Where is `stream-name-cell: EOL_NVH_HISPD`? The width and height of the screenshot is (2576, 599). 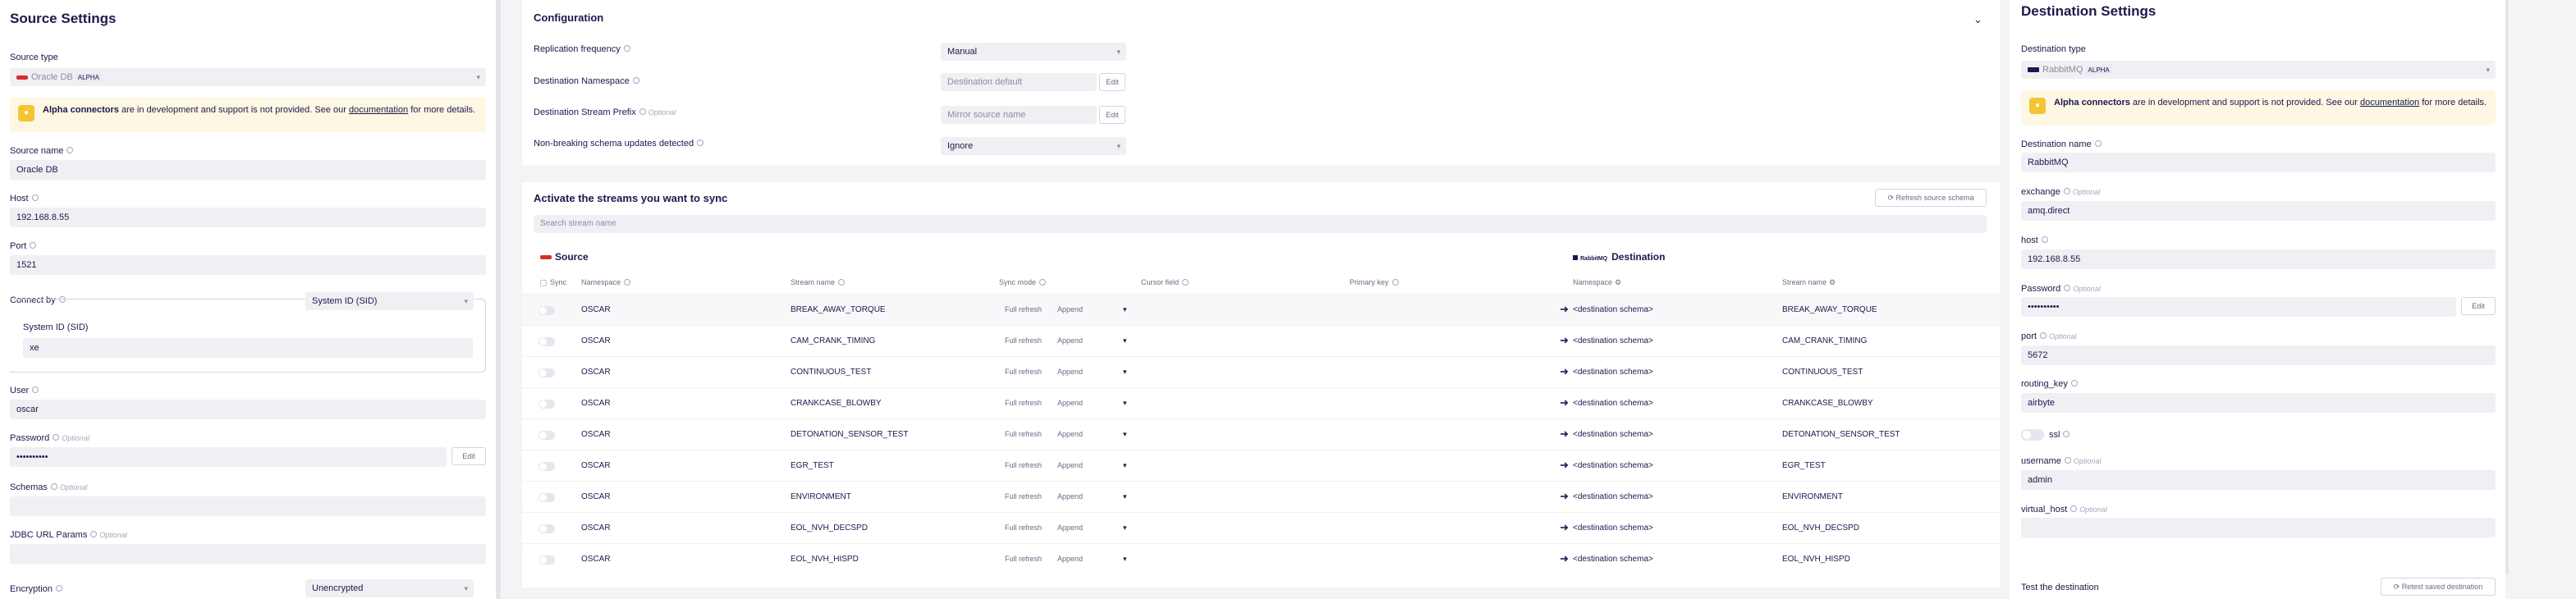 stream-name-cell: EOL_NVH_HISPD is located at coordinates (825, 559).